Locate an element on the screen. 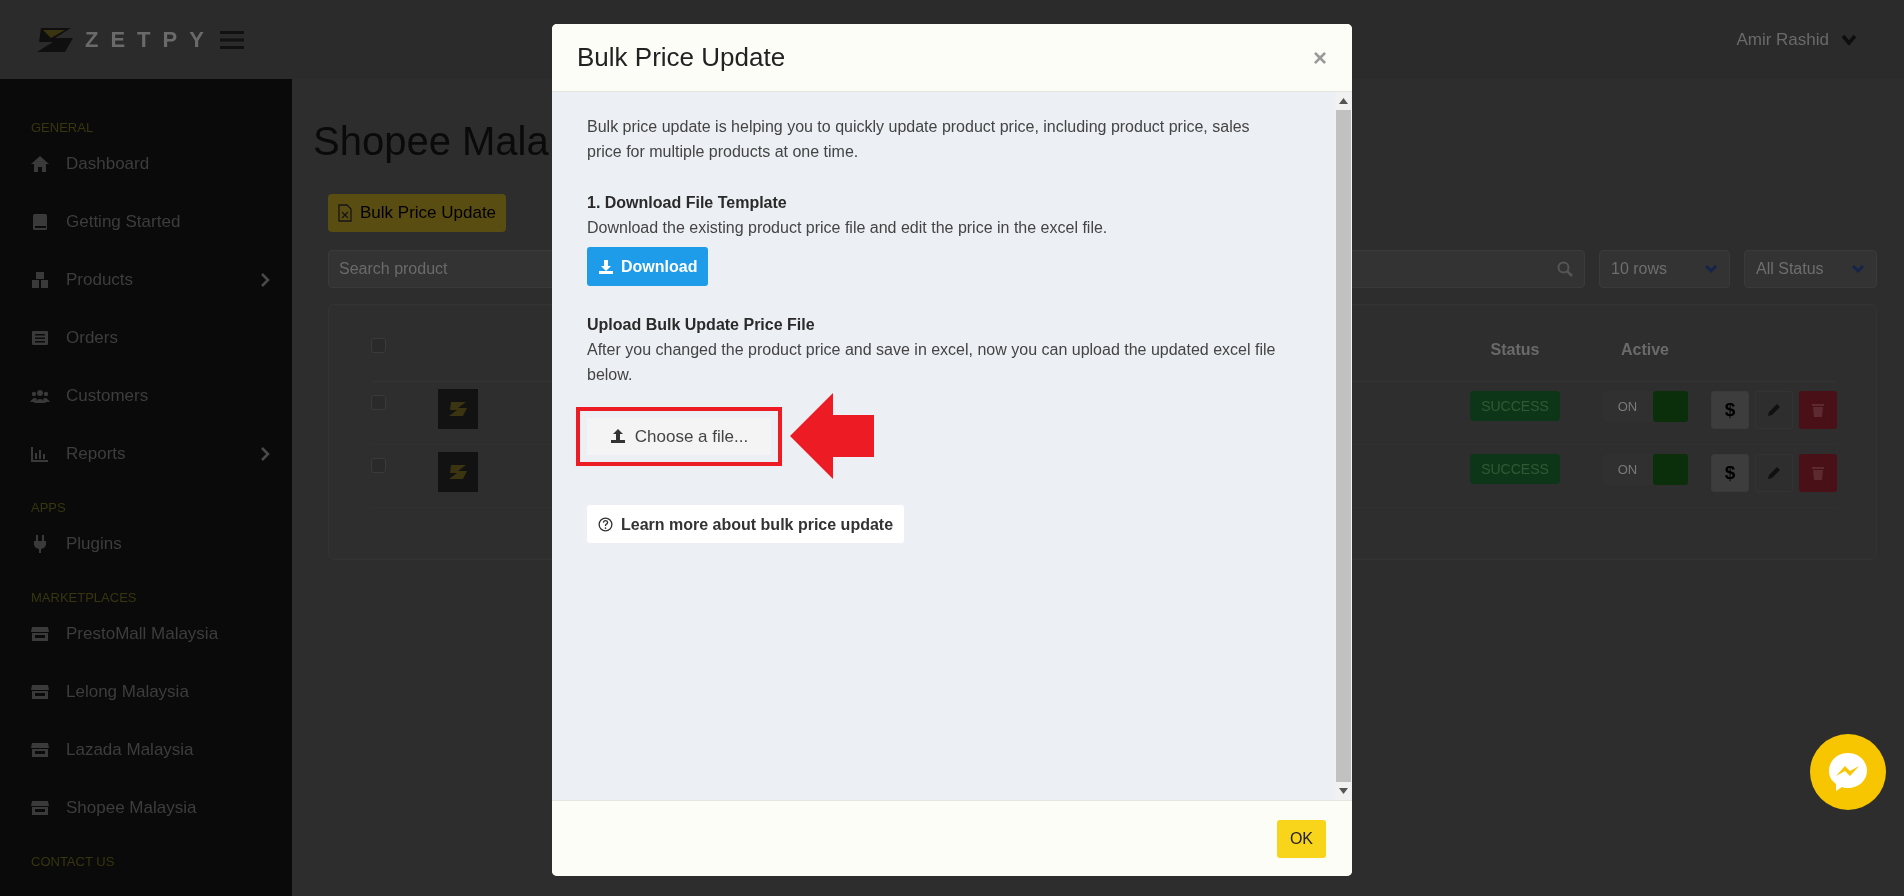 The image size is (1904, 896). step-text: After you changed the product price and save in excel, now you can upload the updated excel file below. is located at coordinates (932, 362).